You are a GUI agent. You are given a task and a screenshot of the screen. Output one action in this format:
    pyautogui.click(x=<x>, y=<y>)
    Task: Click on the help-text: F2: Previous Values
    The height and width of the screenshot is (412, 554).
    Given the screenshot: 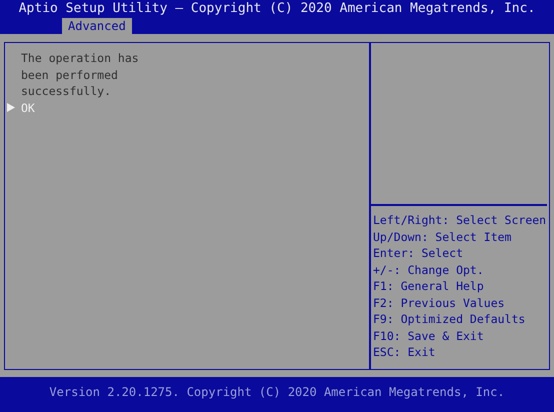 What is the action you would take?
    pyautogui.click(x=439, y=302)
    